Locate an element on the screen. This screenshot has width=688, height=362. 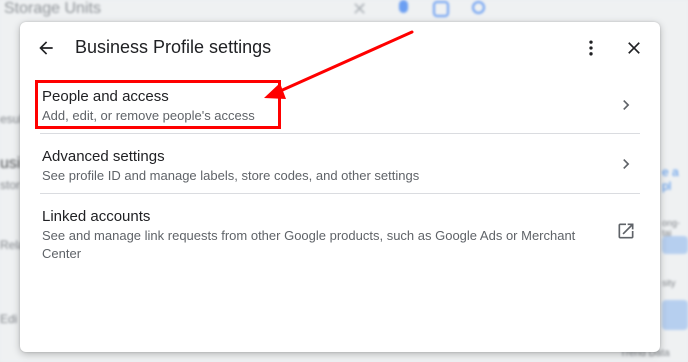
settings-item-title: Advanced settings is located at coordinates (103, 156).